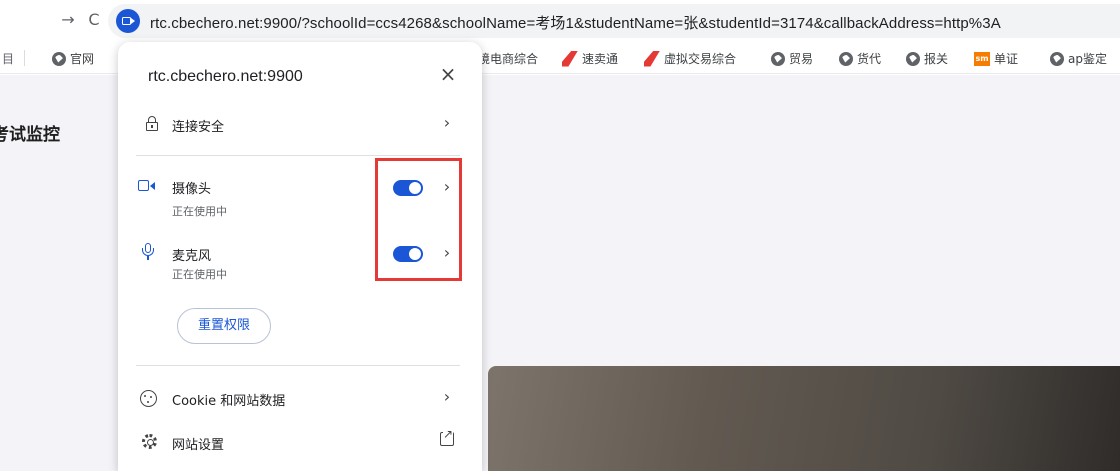 Image resolution: width=1120 pixels, height=471 pixels. I want to click on bookmark-freight: 货代, so click(860, 58).